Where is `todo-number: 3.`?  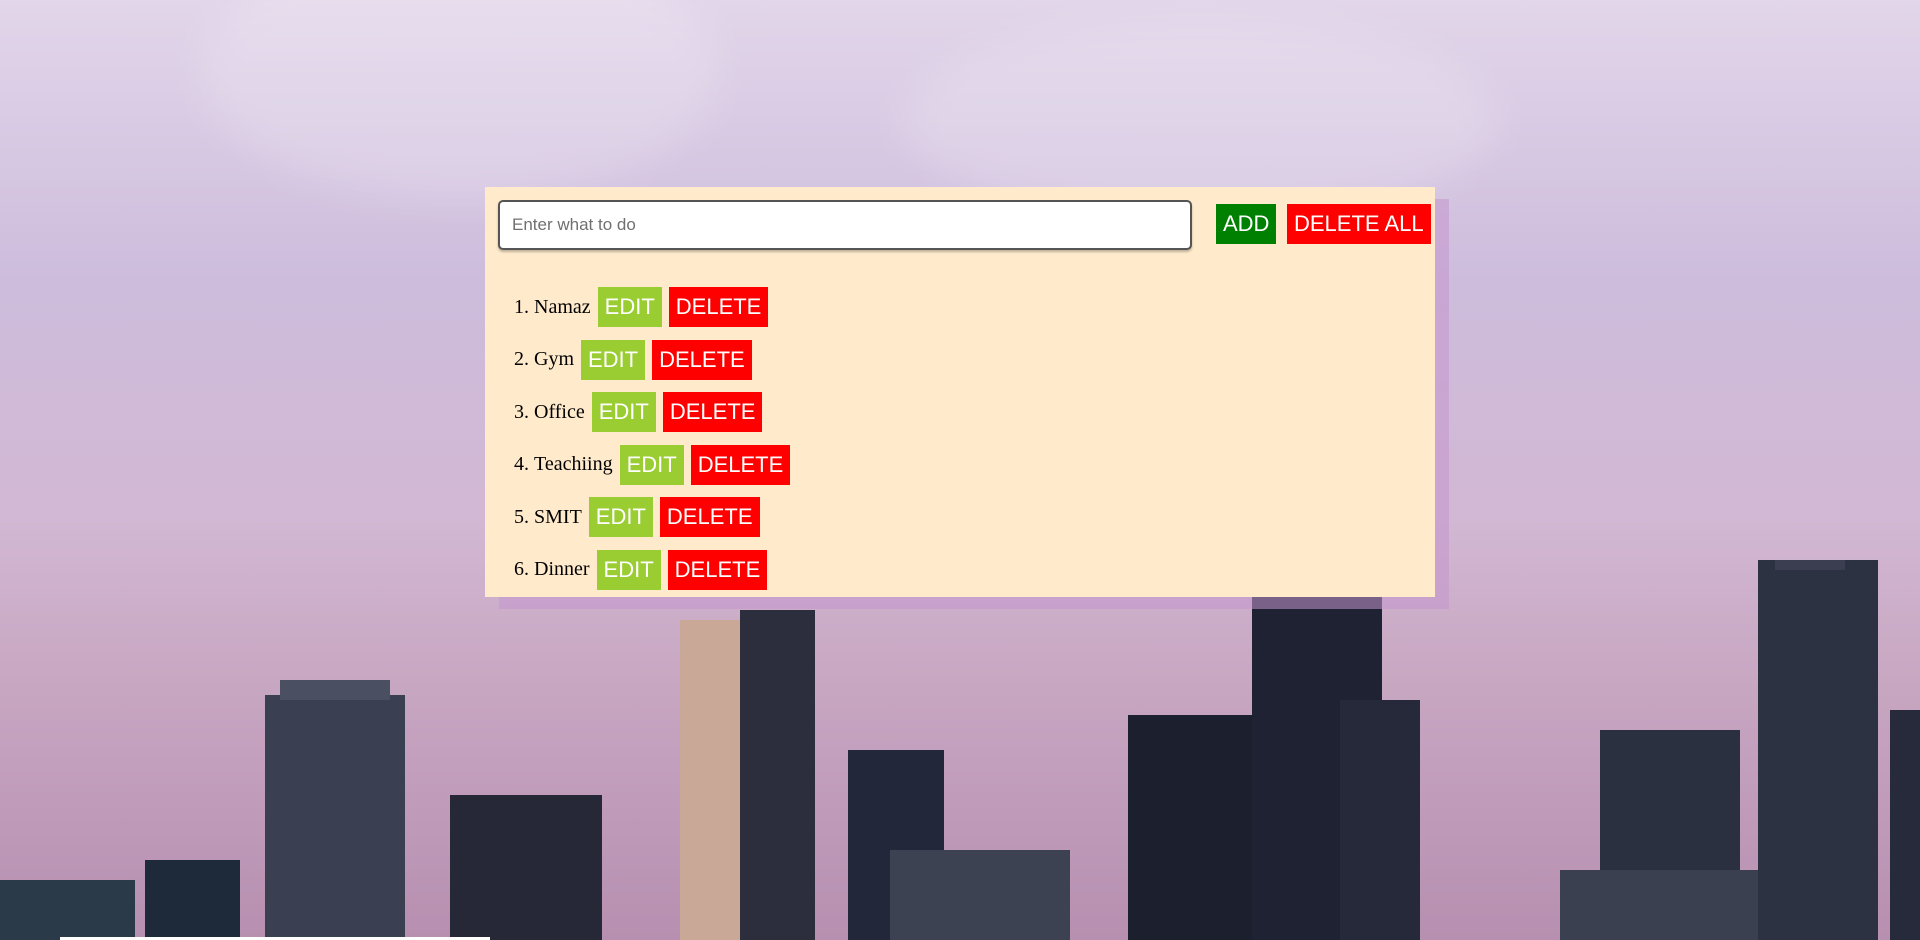 todo-number: 3. is located at coordinates (521, 411).